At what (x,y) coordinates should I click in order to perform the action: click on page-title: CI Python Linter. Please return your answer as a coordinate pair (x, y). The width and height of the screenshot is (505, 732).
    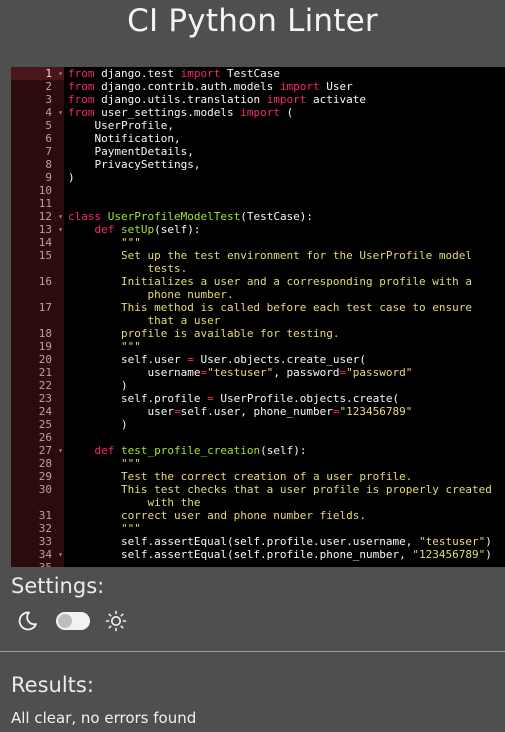
    Looking at the image, I should click on (252, 21).